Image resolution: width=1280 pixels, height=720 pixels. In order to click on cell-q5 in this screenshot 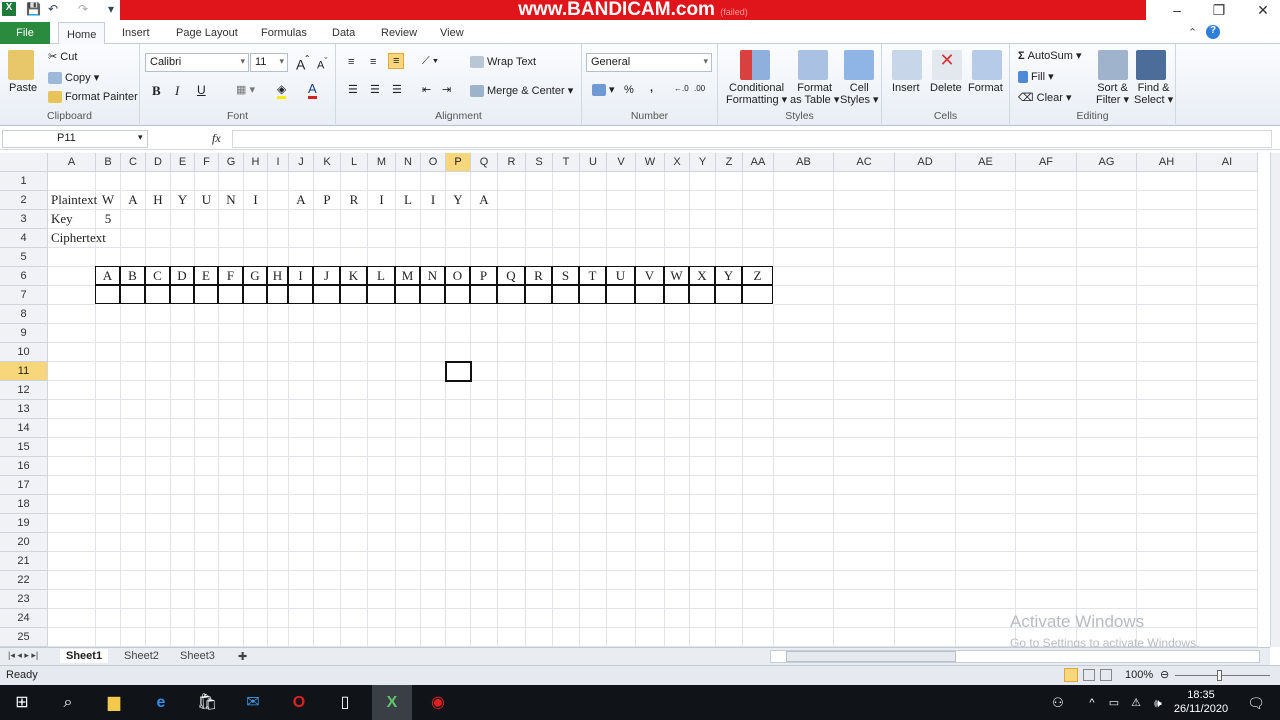, I will do `click(484, 257)`.